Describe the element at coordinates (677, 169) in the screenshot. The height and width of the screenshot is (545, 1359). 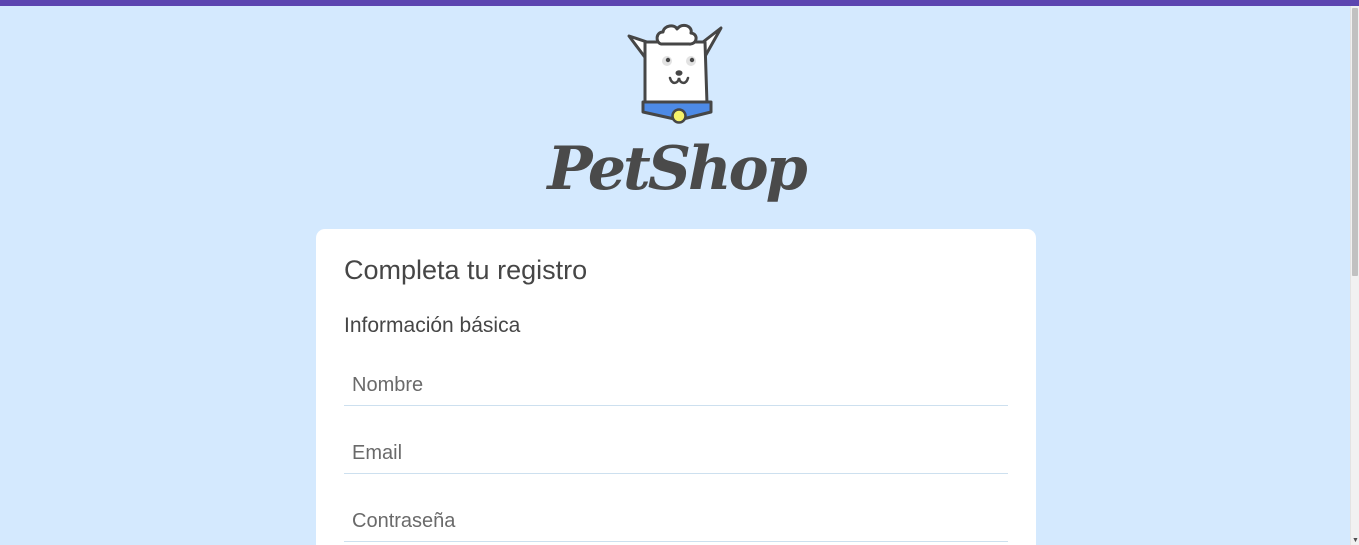
I see `brand-logo-text: PetShop` at that location.